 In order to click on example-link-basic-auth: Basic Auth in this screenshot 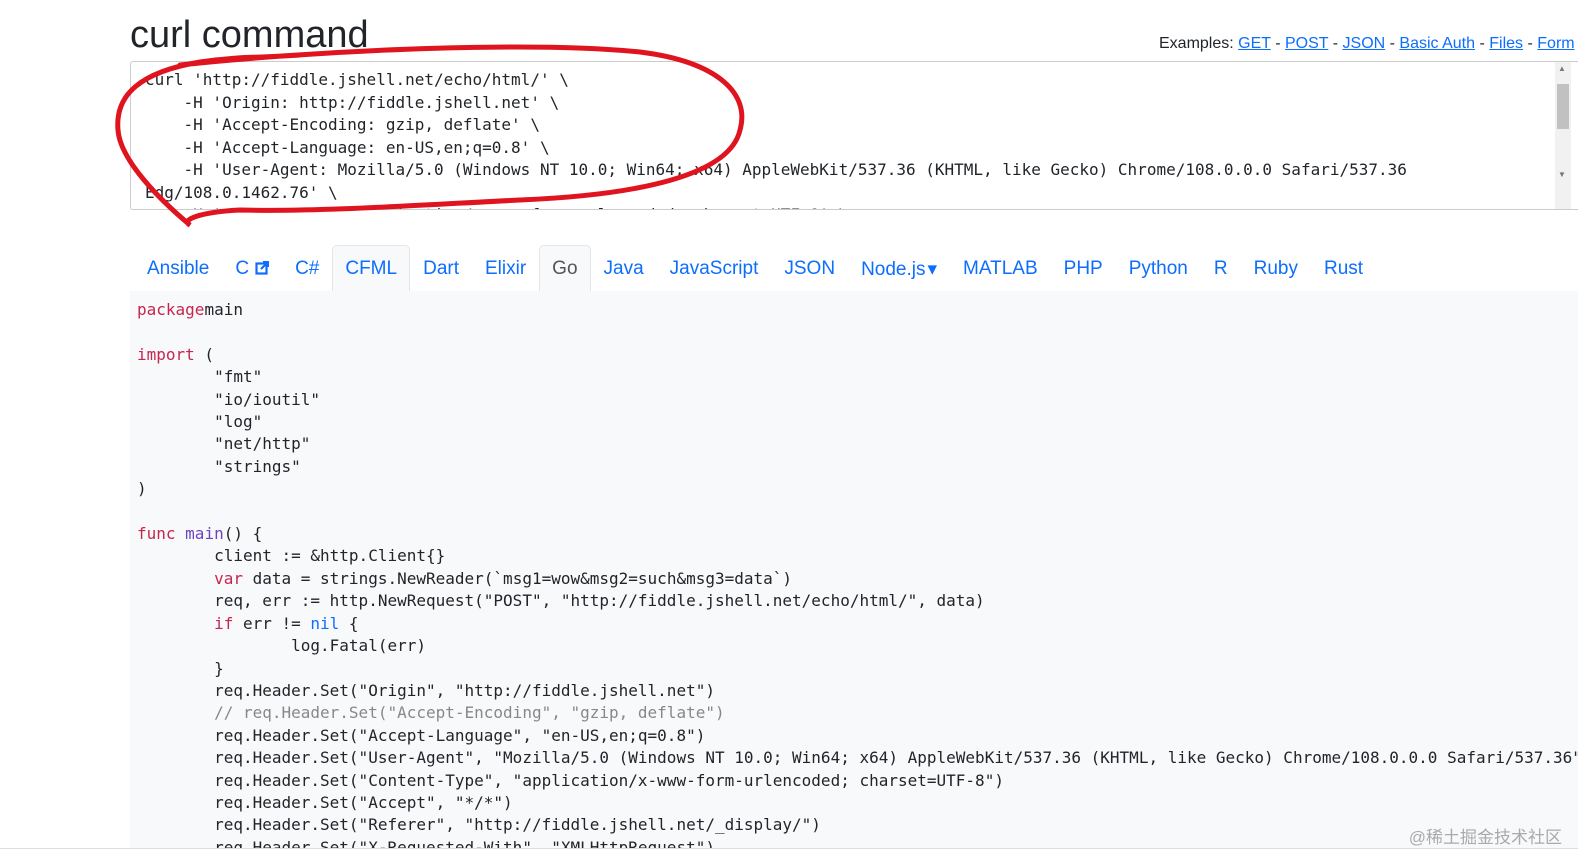, I will do `click(1437, 43)`.